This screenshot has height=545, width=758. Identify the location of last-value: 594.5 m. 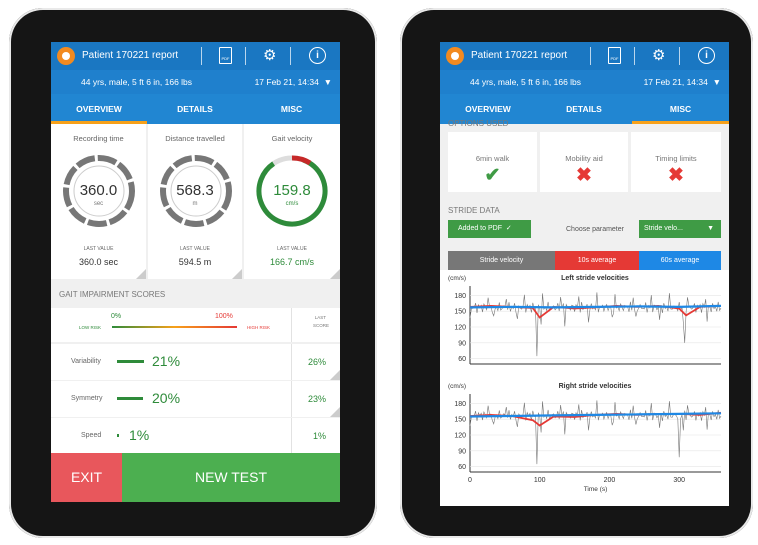
(195, 262).